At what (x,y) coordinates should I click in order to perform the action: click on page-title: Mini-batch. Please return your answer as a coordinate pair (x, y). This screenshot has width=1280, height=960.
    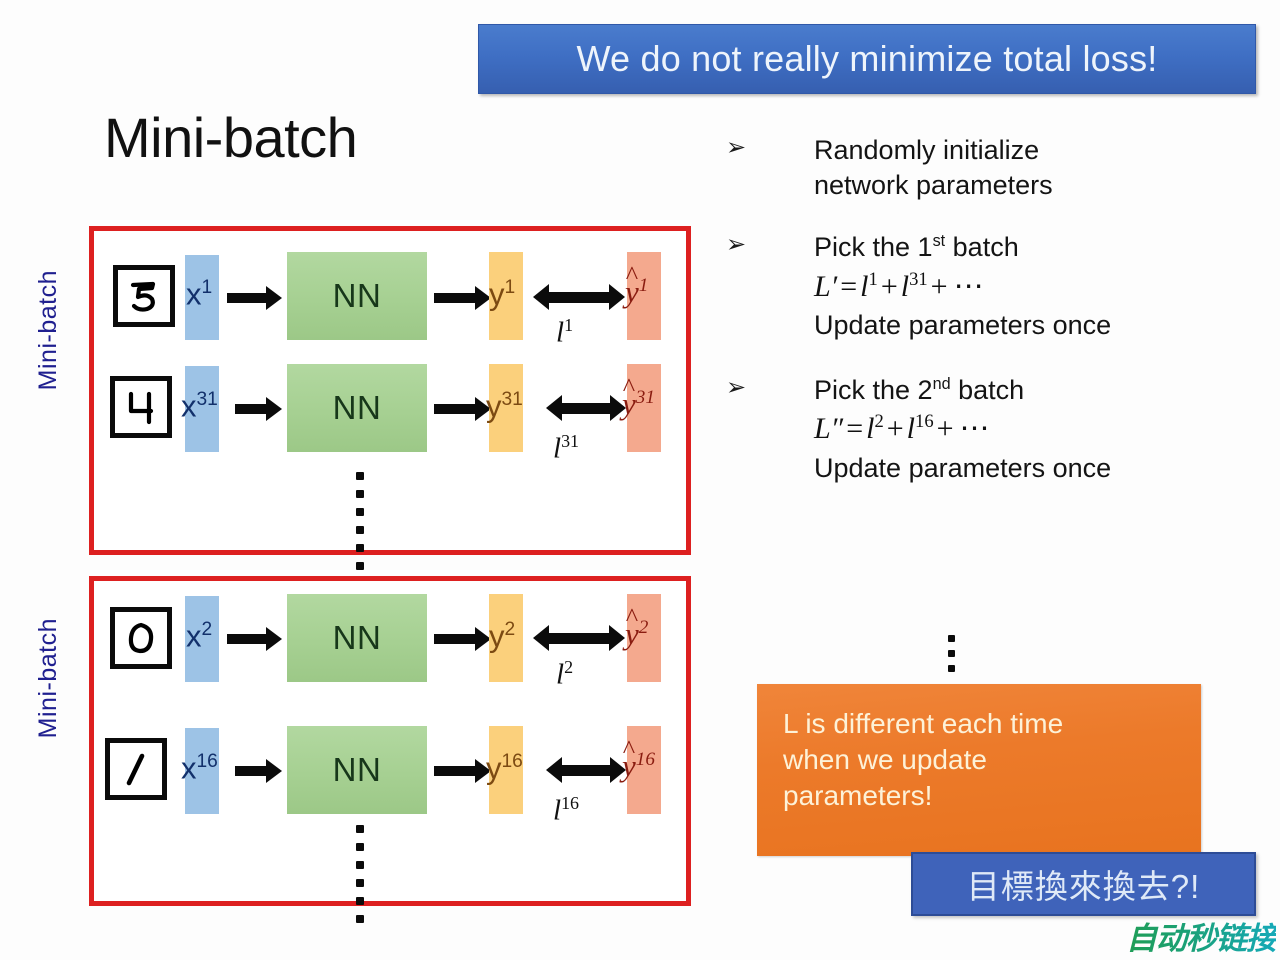
    Looking at the image, I should click on (231, 137).